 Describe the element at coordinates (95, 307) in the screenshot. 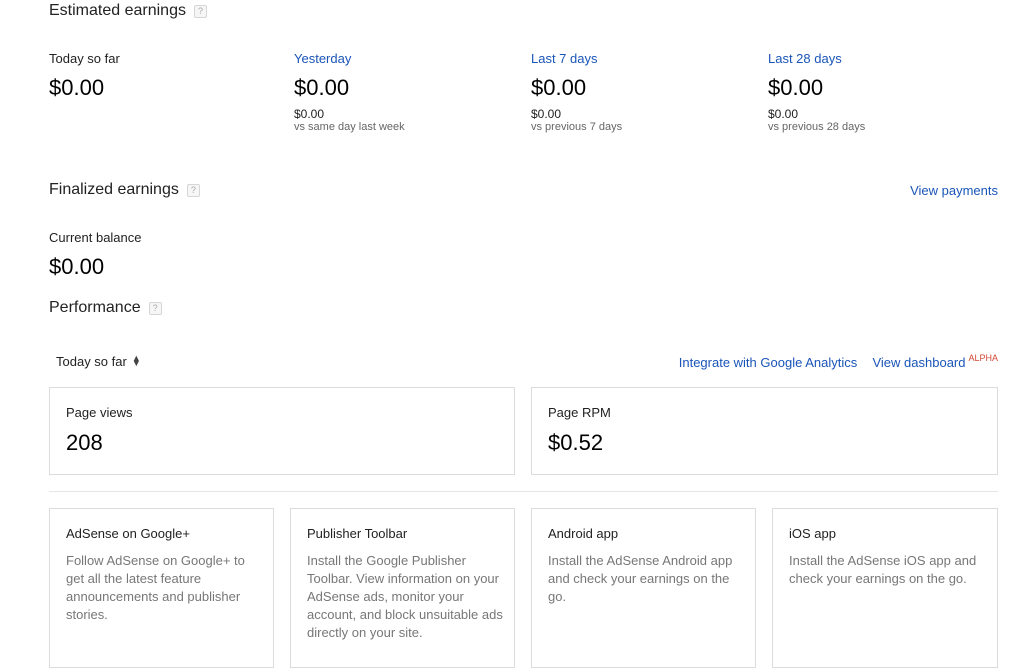

I see `performance-title: Performance` at that location.